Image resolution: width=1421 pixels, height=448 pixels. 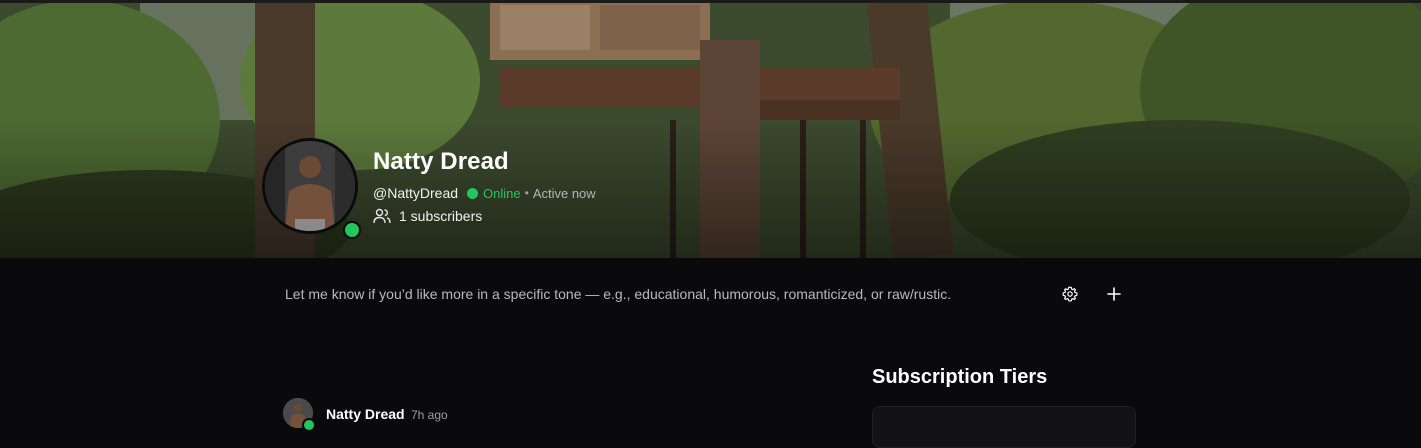 What do you see at coordinates (564, 193) in the screenshot?
I see `activity-status: Active now` at bounding box center [564, 193].